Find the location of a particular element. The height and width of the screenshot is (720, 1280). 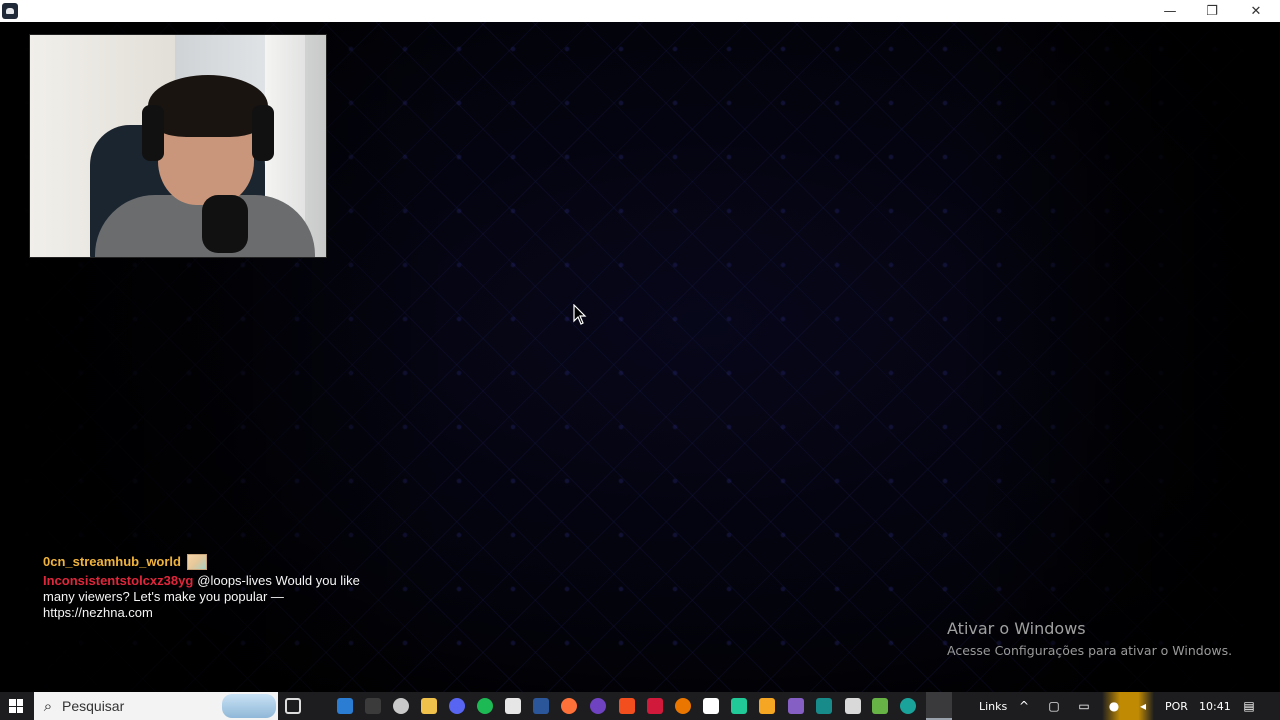

unity-icon is located at coordinates (711, 706).